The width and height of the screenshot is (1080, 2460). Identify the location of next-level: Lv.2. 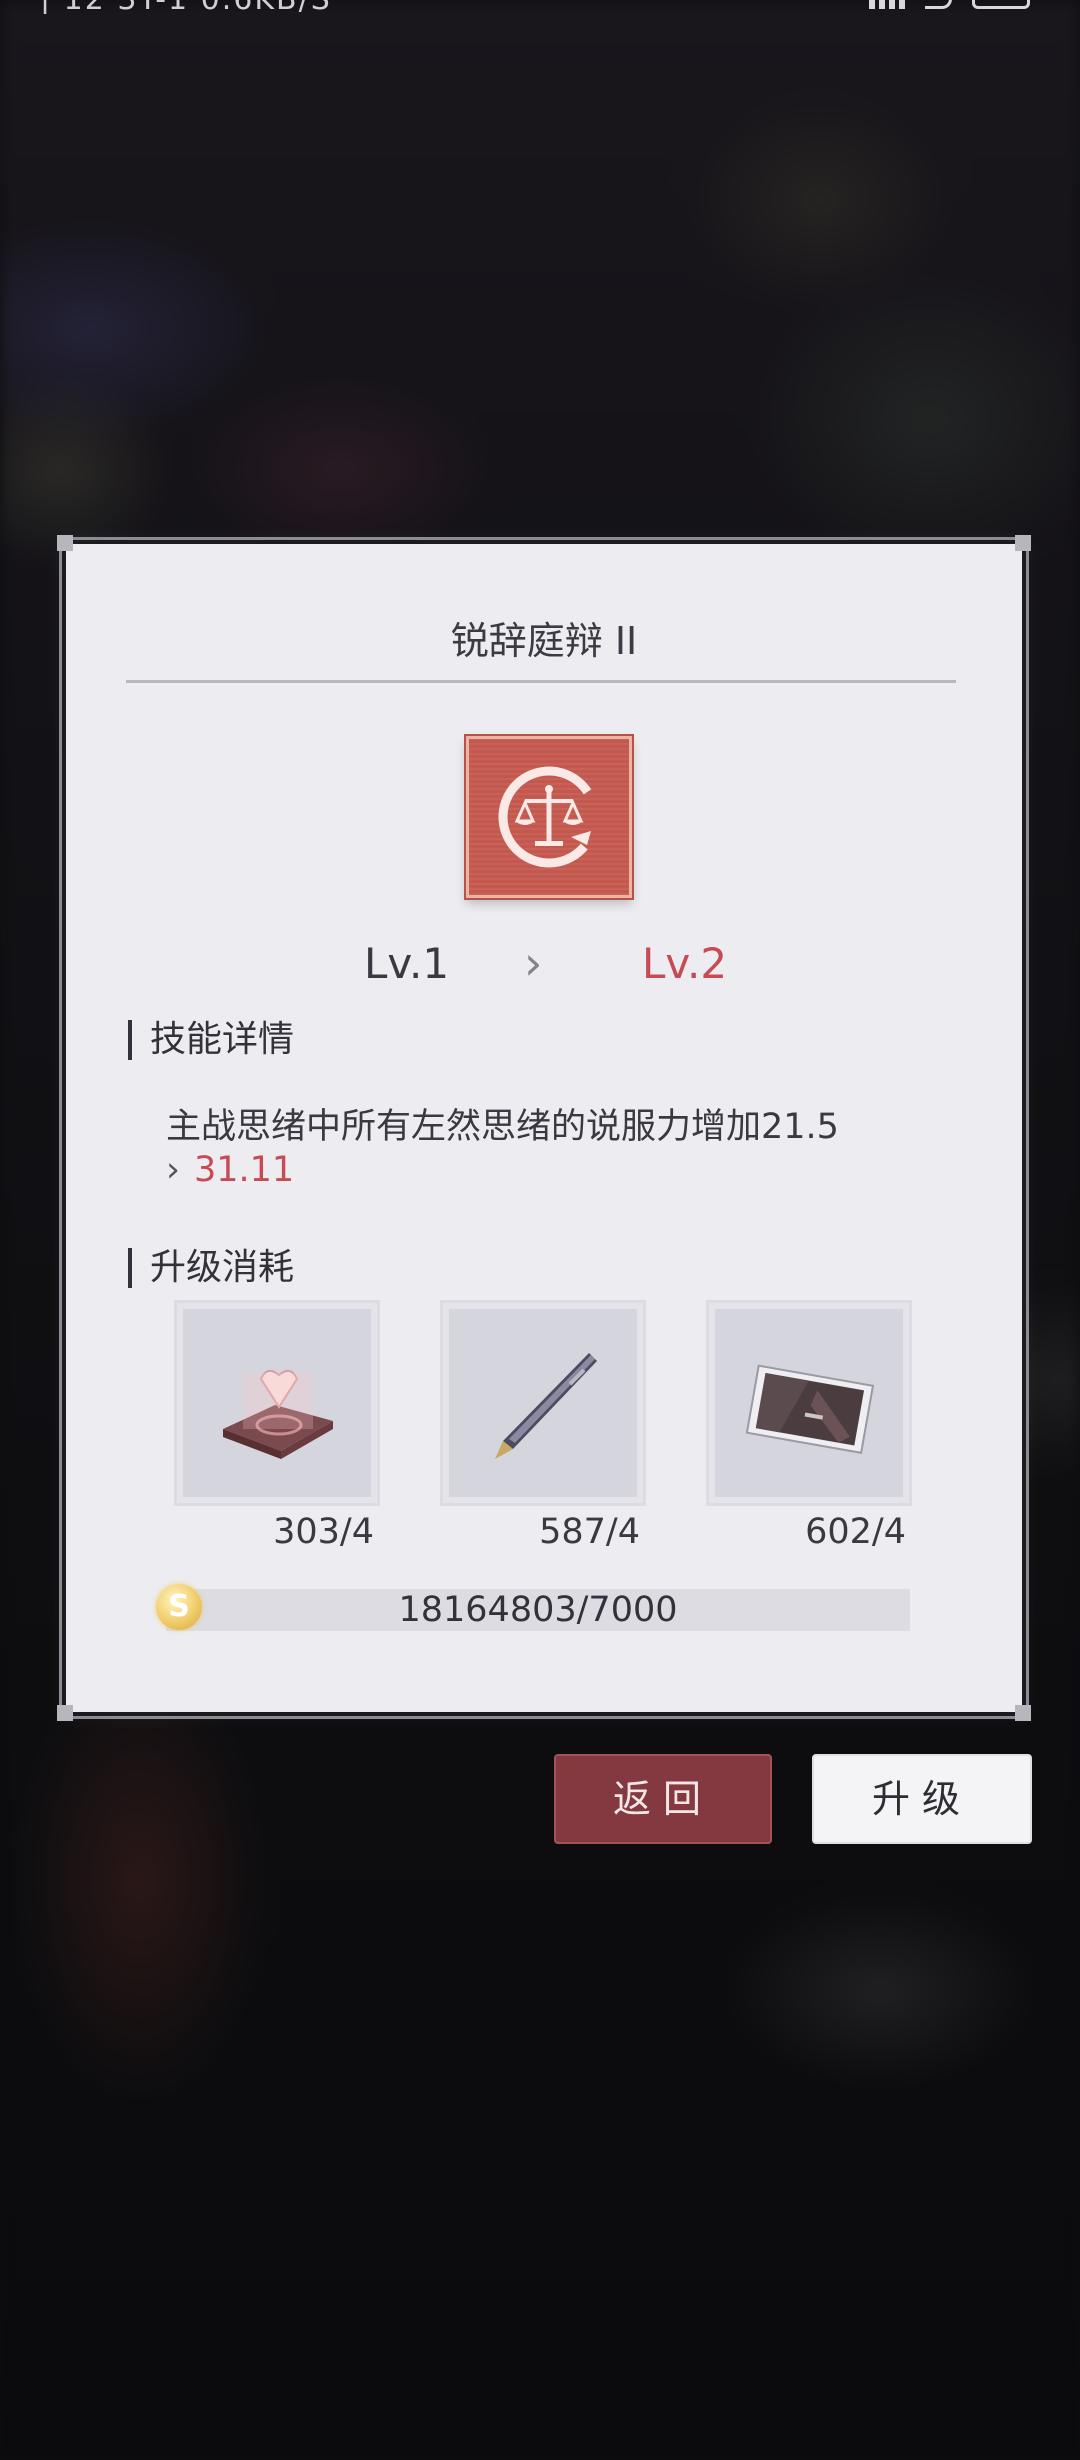
(685, 963).